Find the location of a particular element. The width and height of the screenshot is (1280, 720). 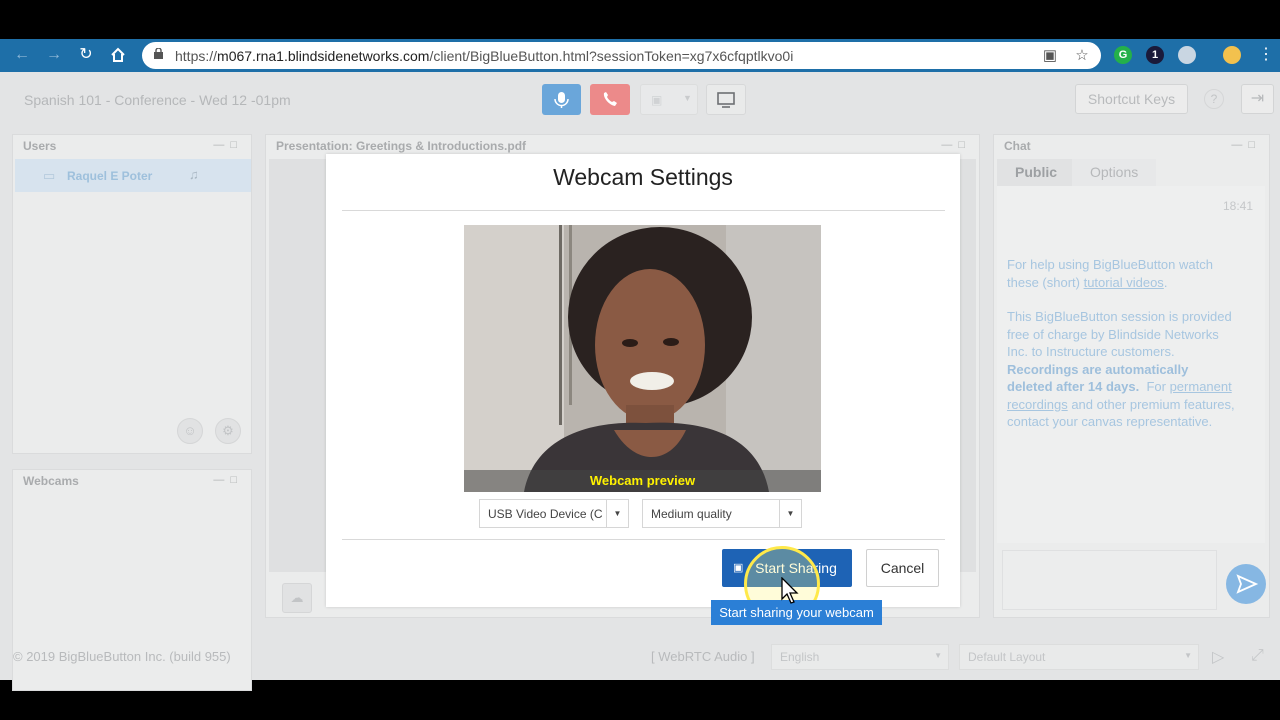

shortcut-keys-button: Shortcut Keys is located at coordinates (1131, 99).